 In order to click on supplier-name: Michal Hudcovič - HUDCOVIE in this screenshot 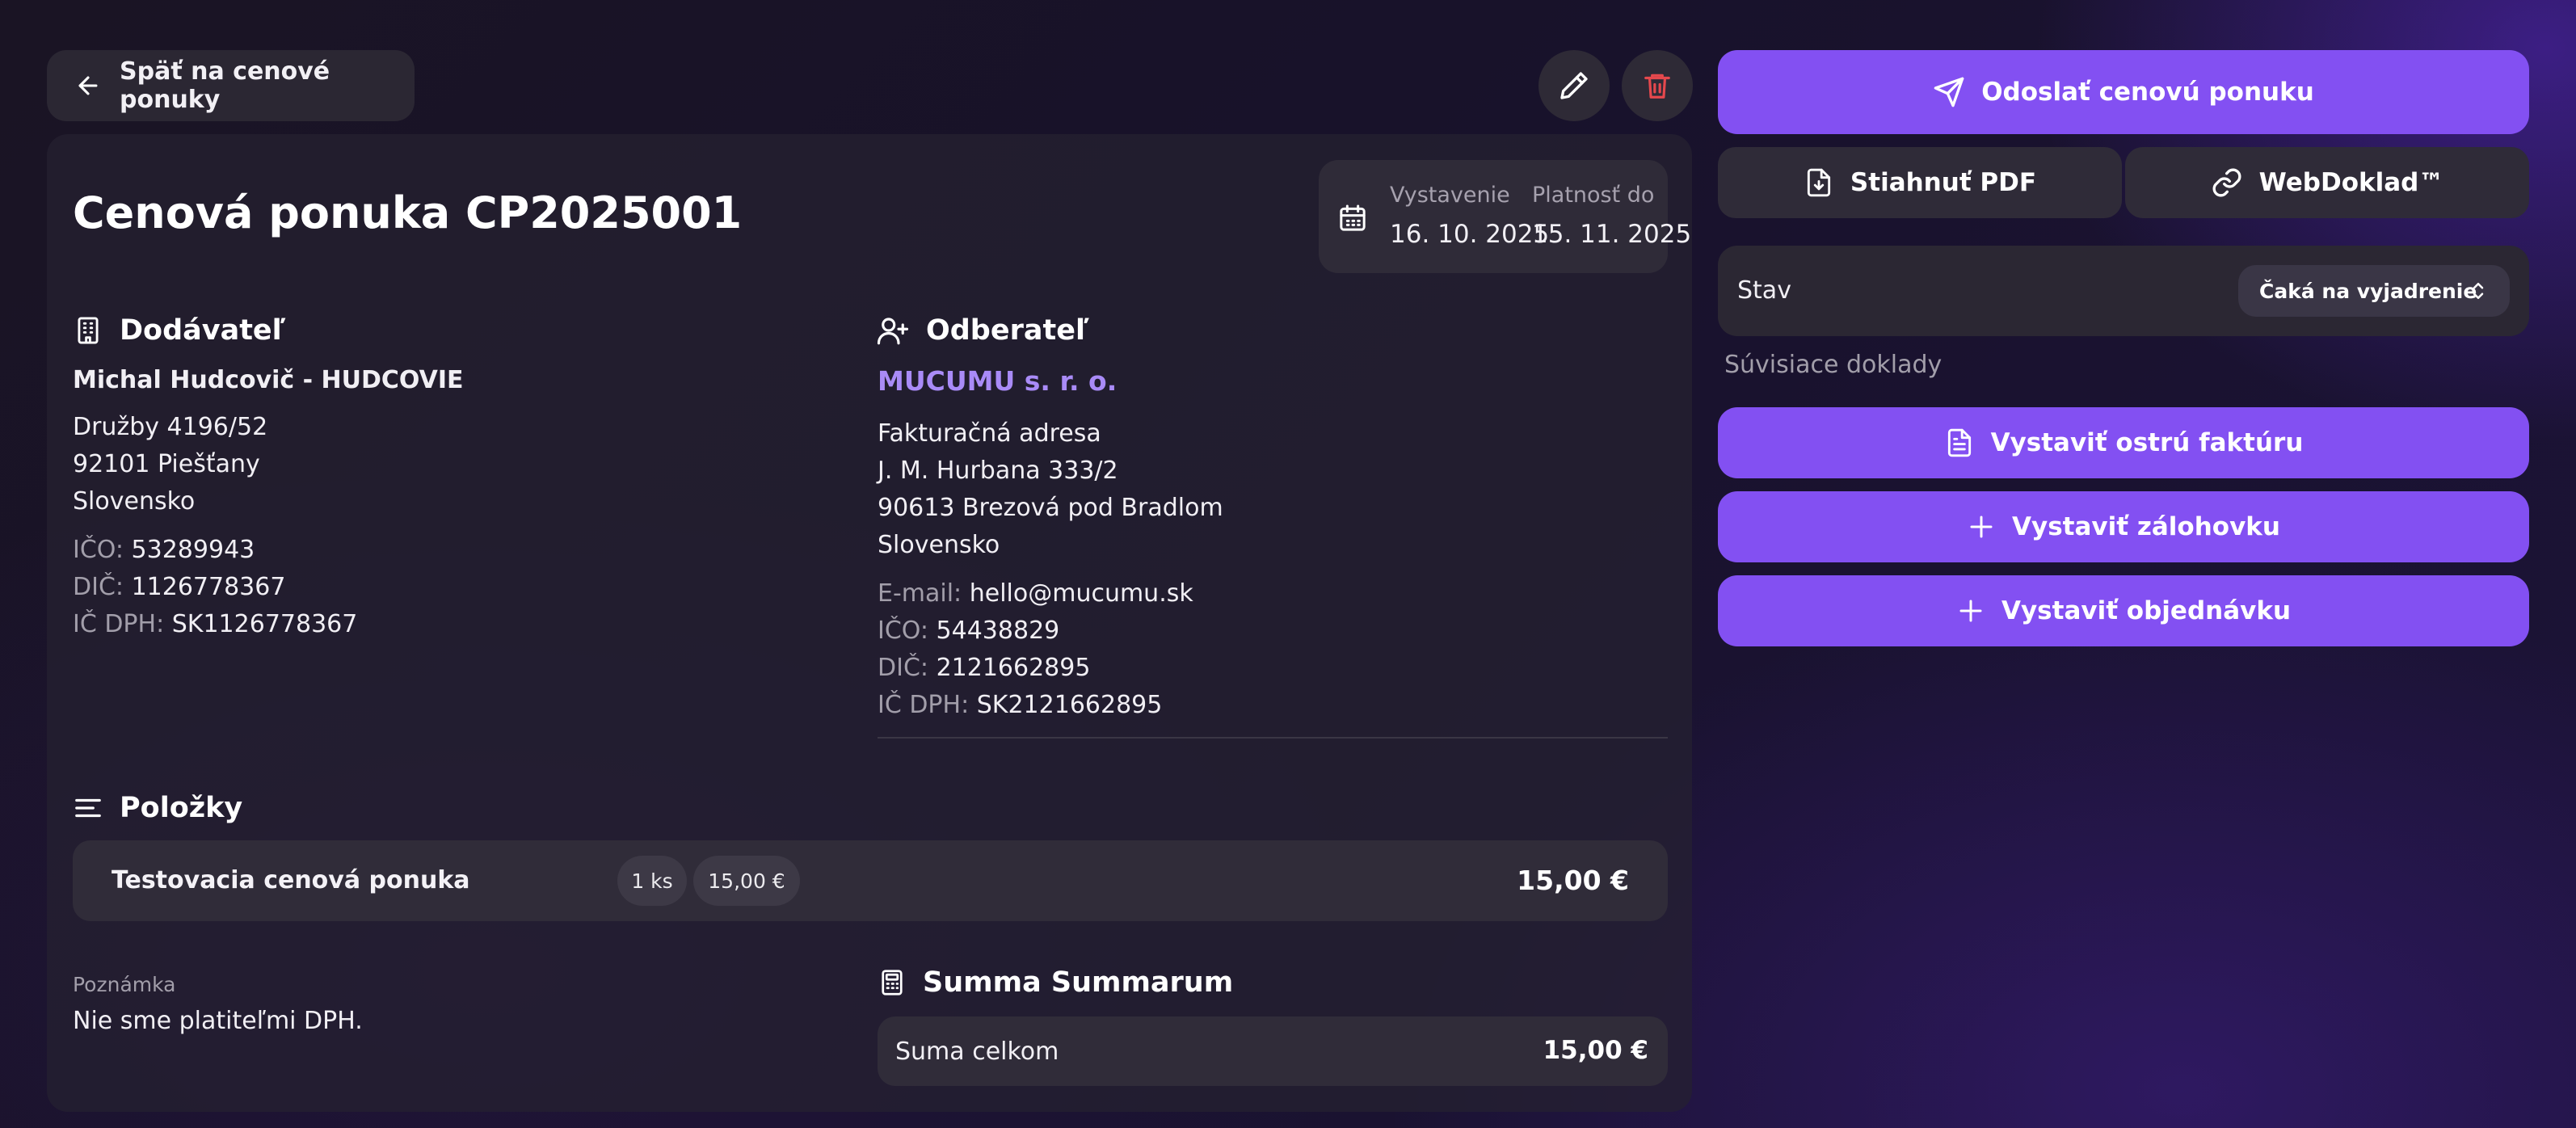, I will do `click(268, 380)`.